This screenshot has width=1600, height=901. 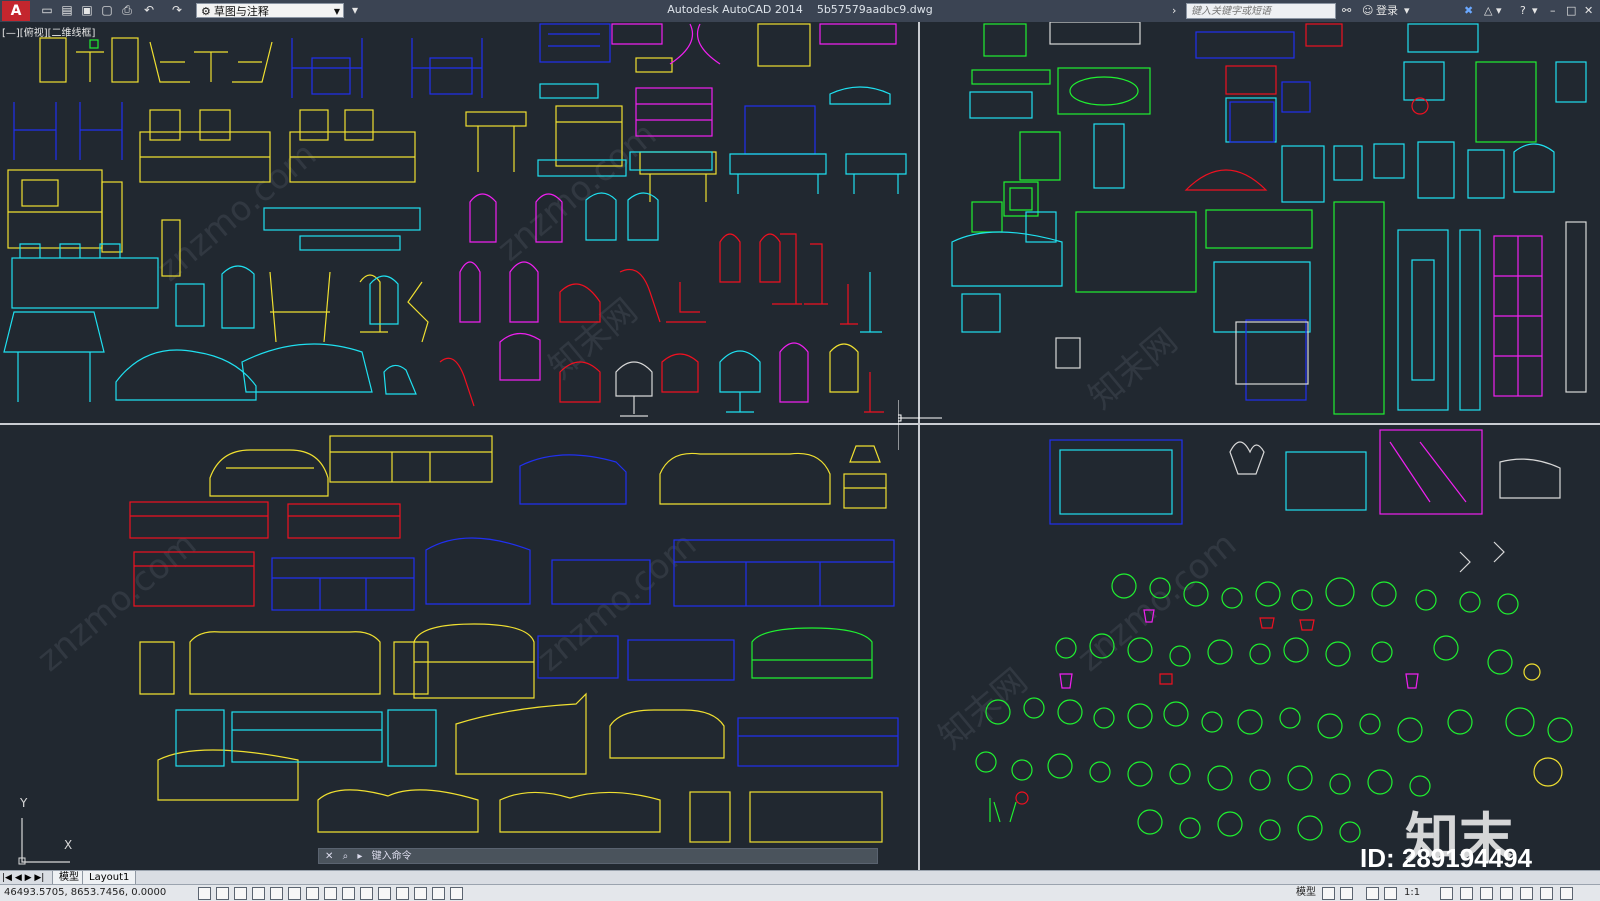 I want to click on maximize-icon: □, so click(x=1571, y=11).